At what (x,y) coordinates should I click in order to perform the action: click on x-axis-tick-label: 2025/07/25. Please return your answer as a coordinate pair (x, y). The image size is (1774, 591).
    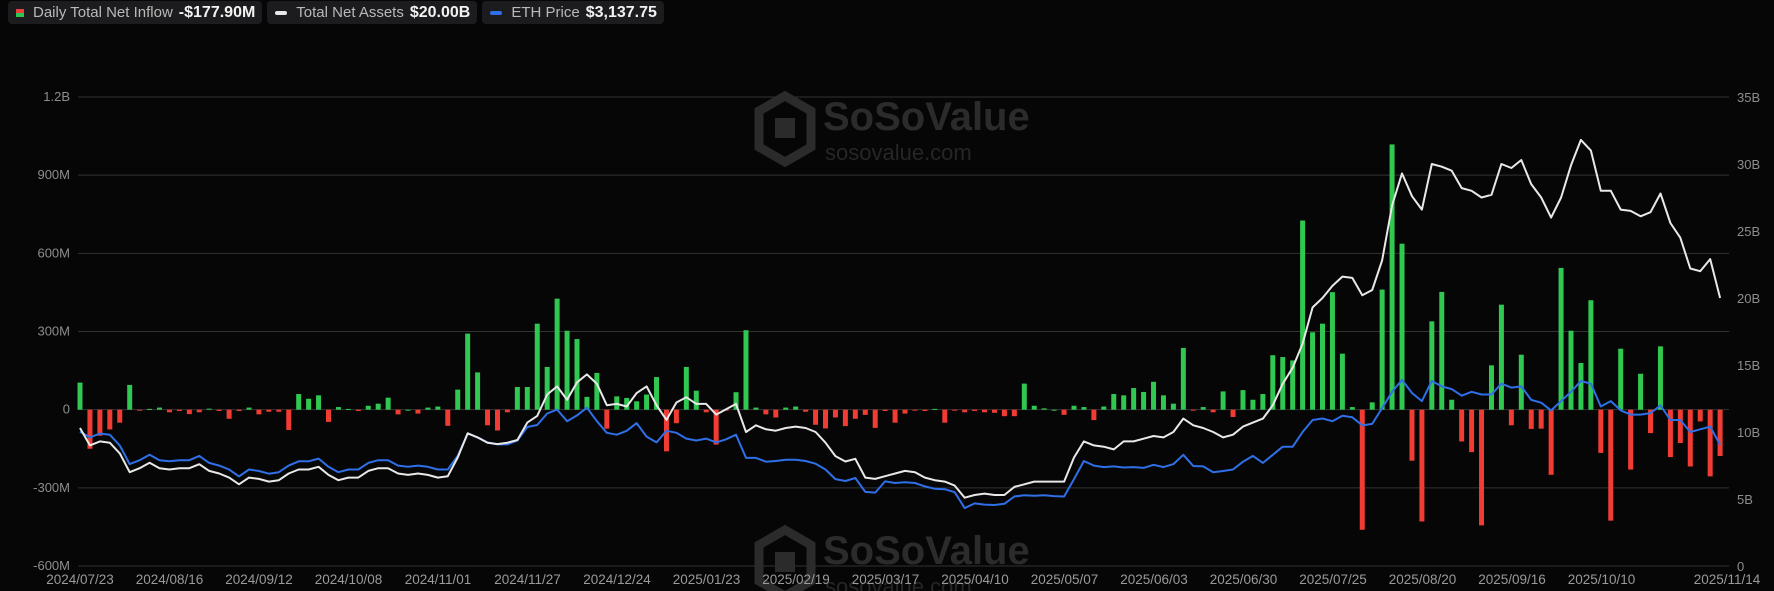
    Looking at the image, I should click on (1333, 579).